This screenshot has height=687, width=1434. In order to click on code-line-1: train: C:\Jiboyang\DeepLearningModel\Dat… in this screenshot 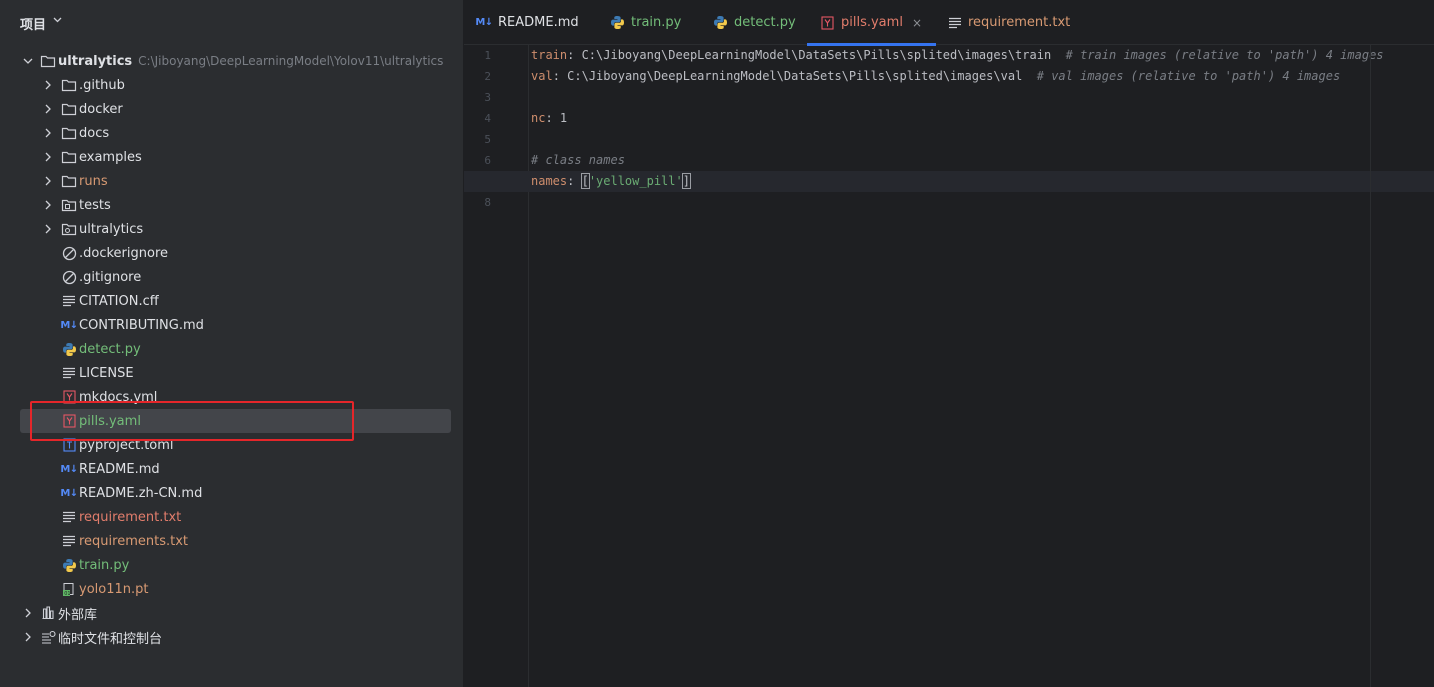, I will do `click(982, 55)`.